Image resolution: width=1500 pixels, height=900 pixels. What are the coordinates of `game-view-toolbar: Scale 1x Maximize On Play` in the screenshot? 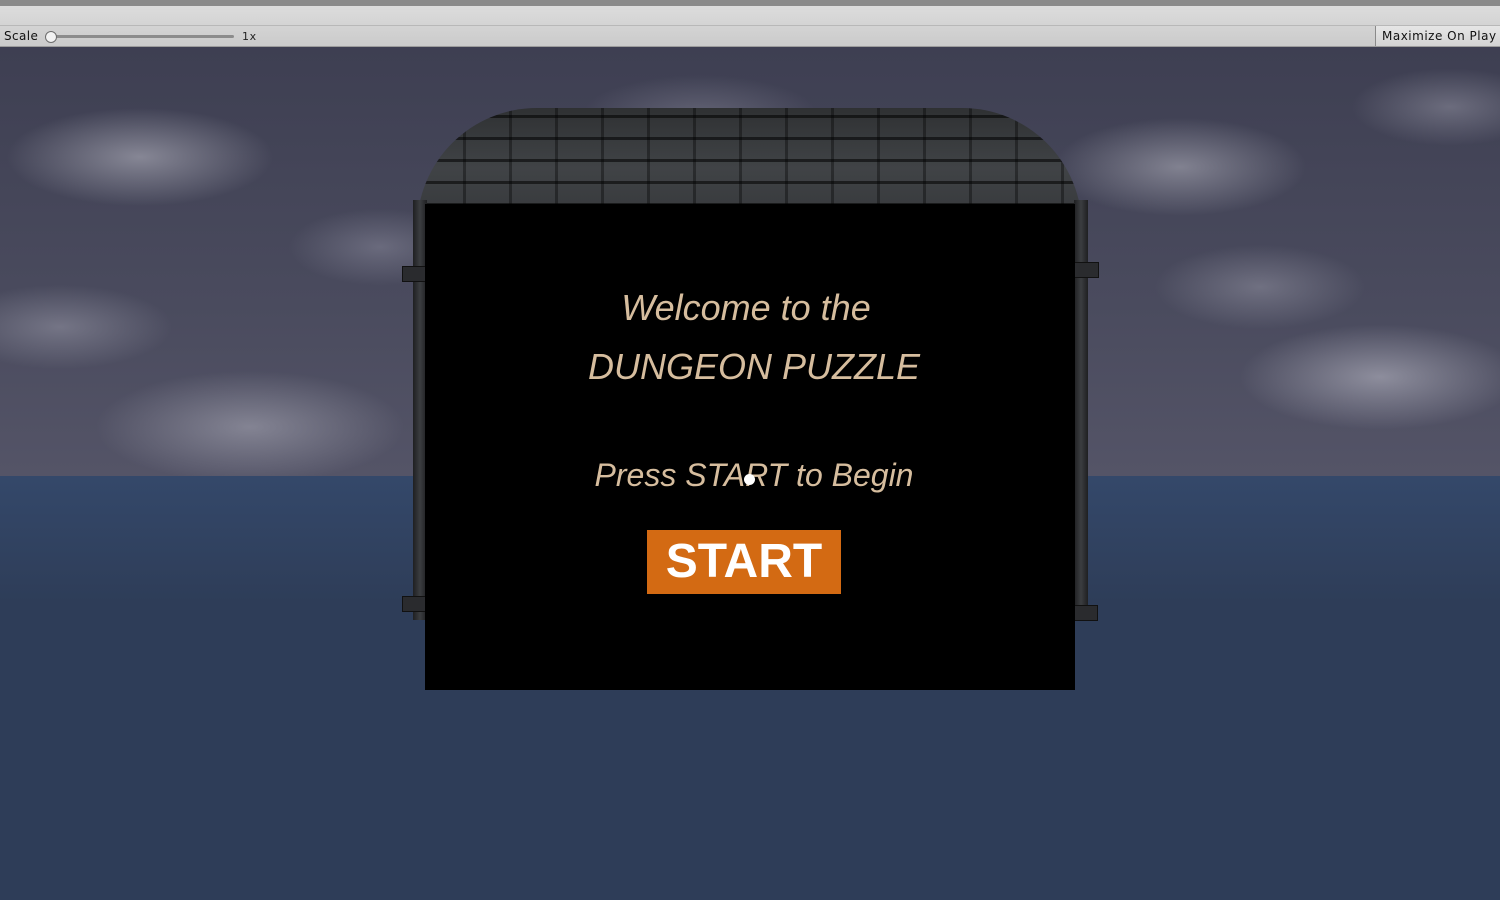 It's located at (750, 26).